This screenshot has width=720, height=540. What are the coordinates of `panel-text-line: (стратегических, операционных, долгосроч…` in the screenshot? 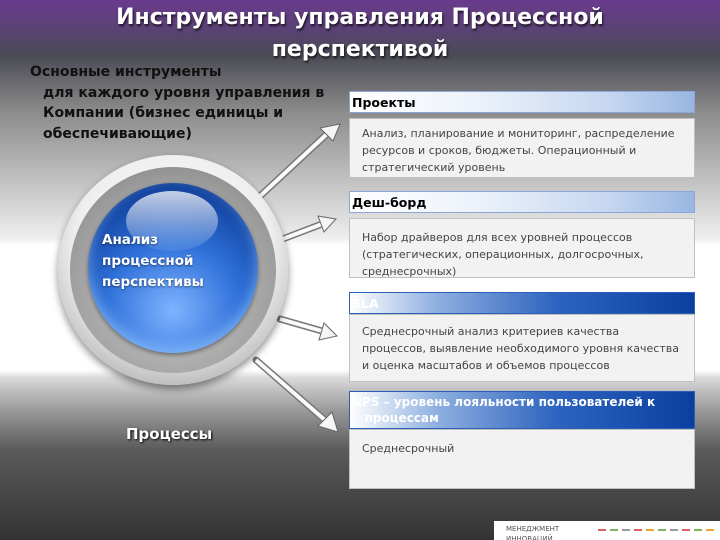 It's located at (503, 254).